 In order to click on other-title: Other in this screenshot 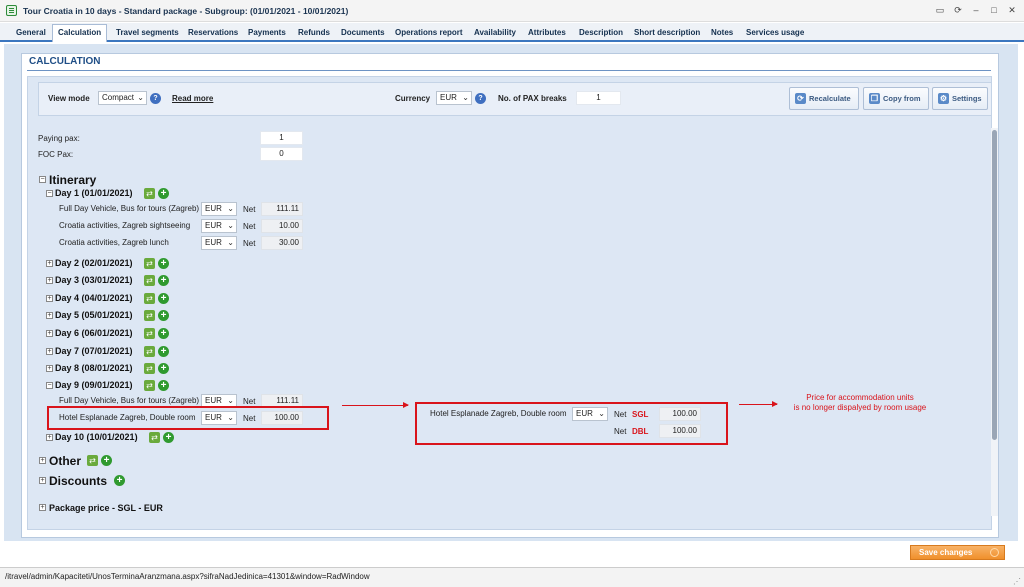, I will do `click(65, 461)`.